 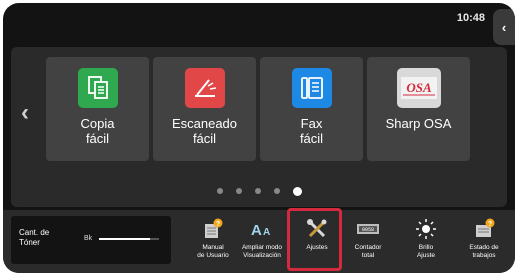 I want to click on fax-icon, so click(x=311, y=88).